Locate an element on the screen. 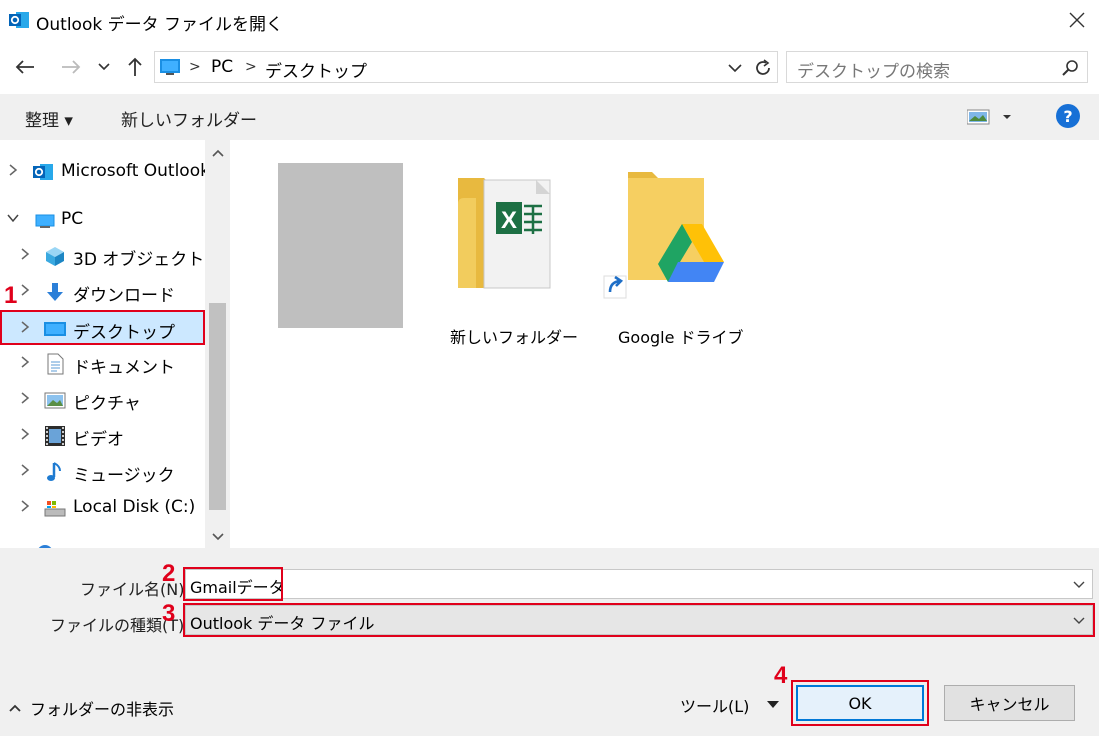 The width and height of the screenshot is (1099, 736). close-icon is located at coordinates (1077, 20).